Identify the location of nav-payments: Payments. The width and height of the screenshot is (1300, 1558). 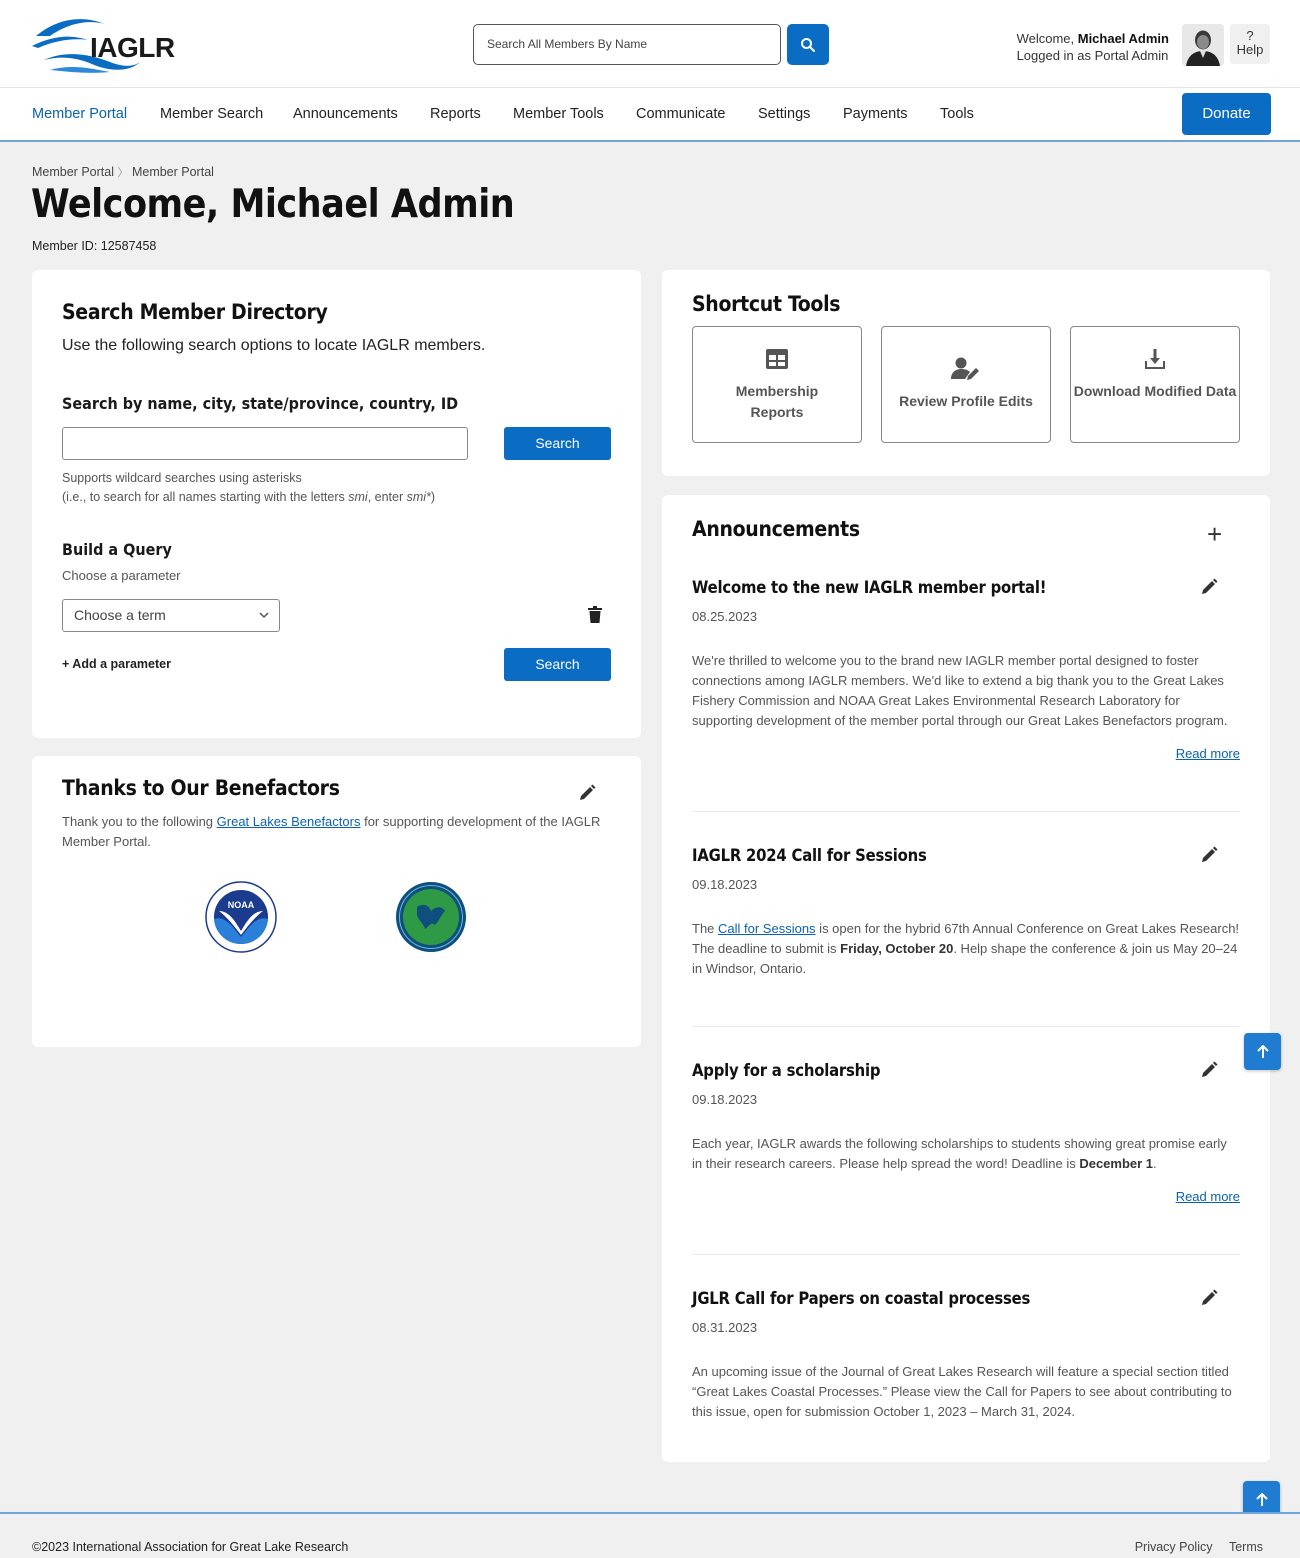
(875, 114).